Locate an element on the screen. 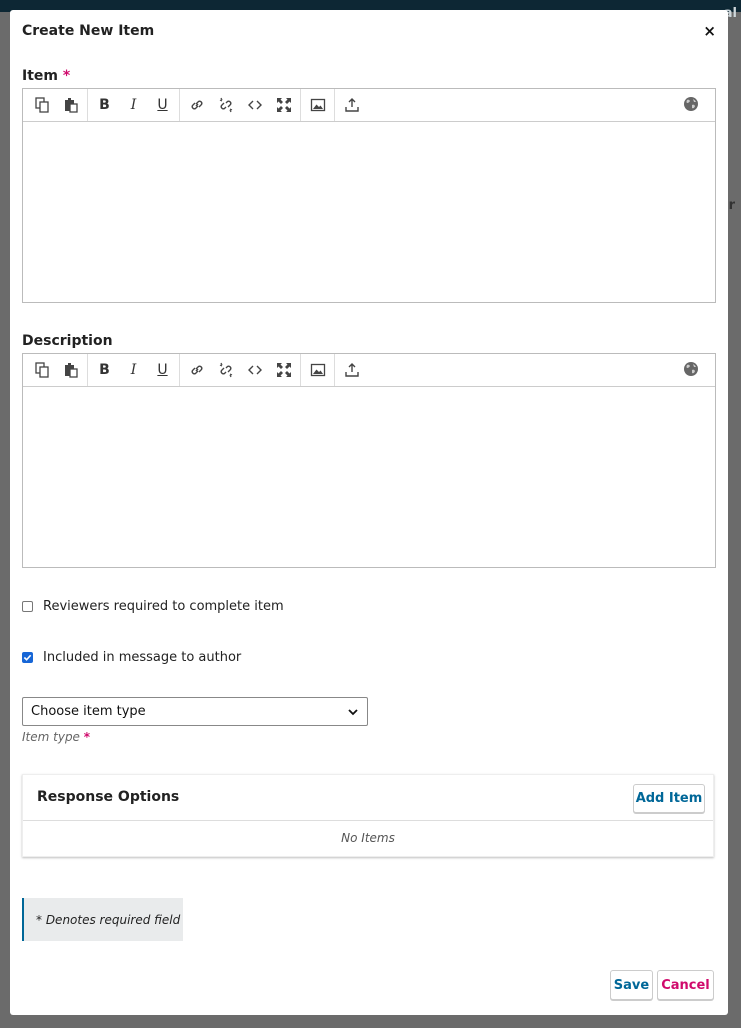  reviewers-required-checkbox is located at coordinates (27, 606).